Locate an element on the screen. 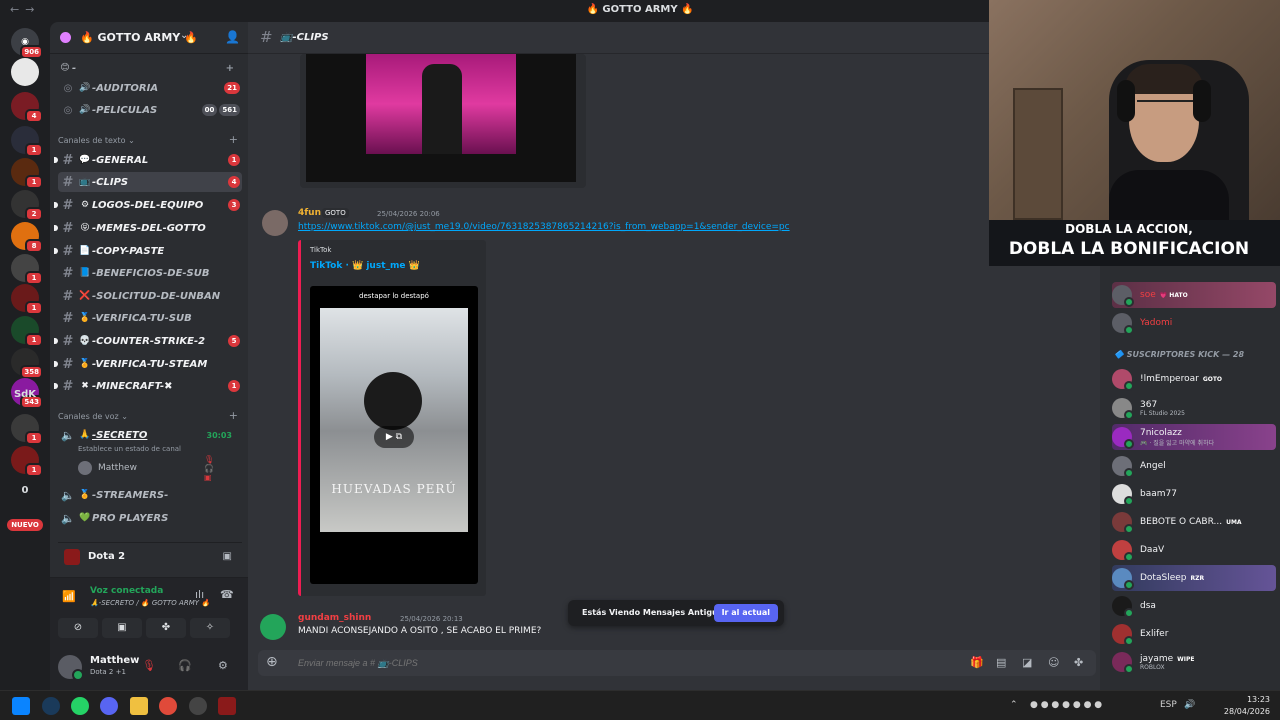 The width and height of the screenshot is (1280, 720). language-indicator: ESP is located at coordinates (1168, 705).